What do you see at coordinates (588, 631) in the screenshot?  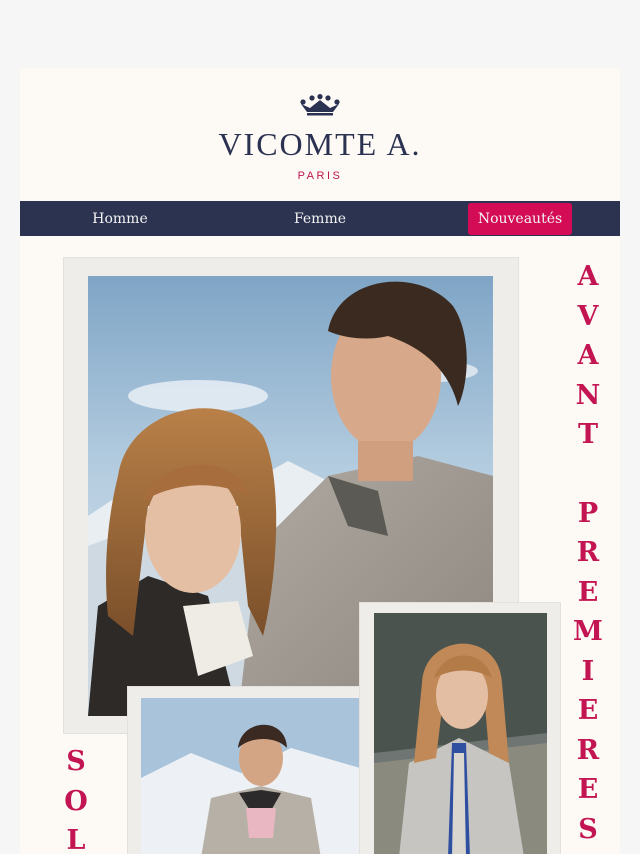 I see `headline-letter: M` at bounding box center [588, 631].